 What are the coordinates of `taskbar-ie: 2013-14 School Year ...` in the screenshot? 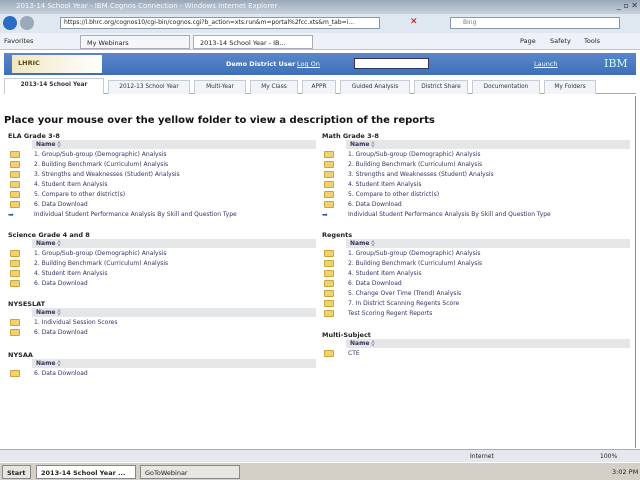 It's located at (86, 472).